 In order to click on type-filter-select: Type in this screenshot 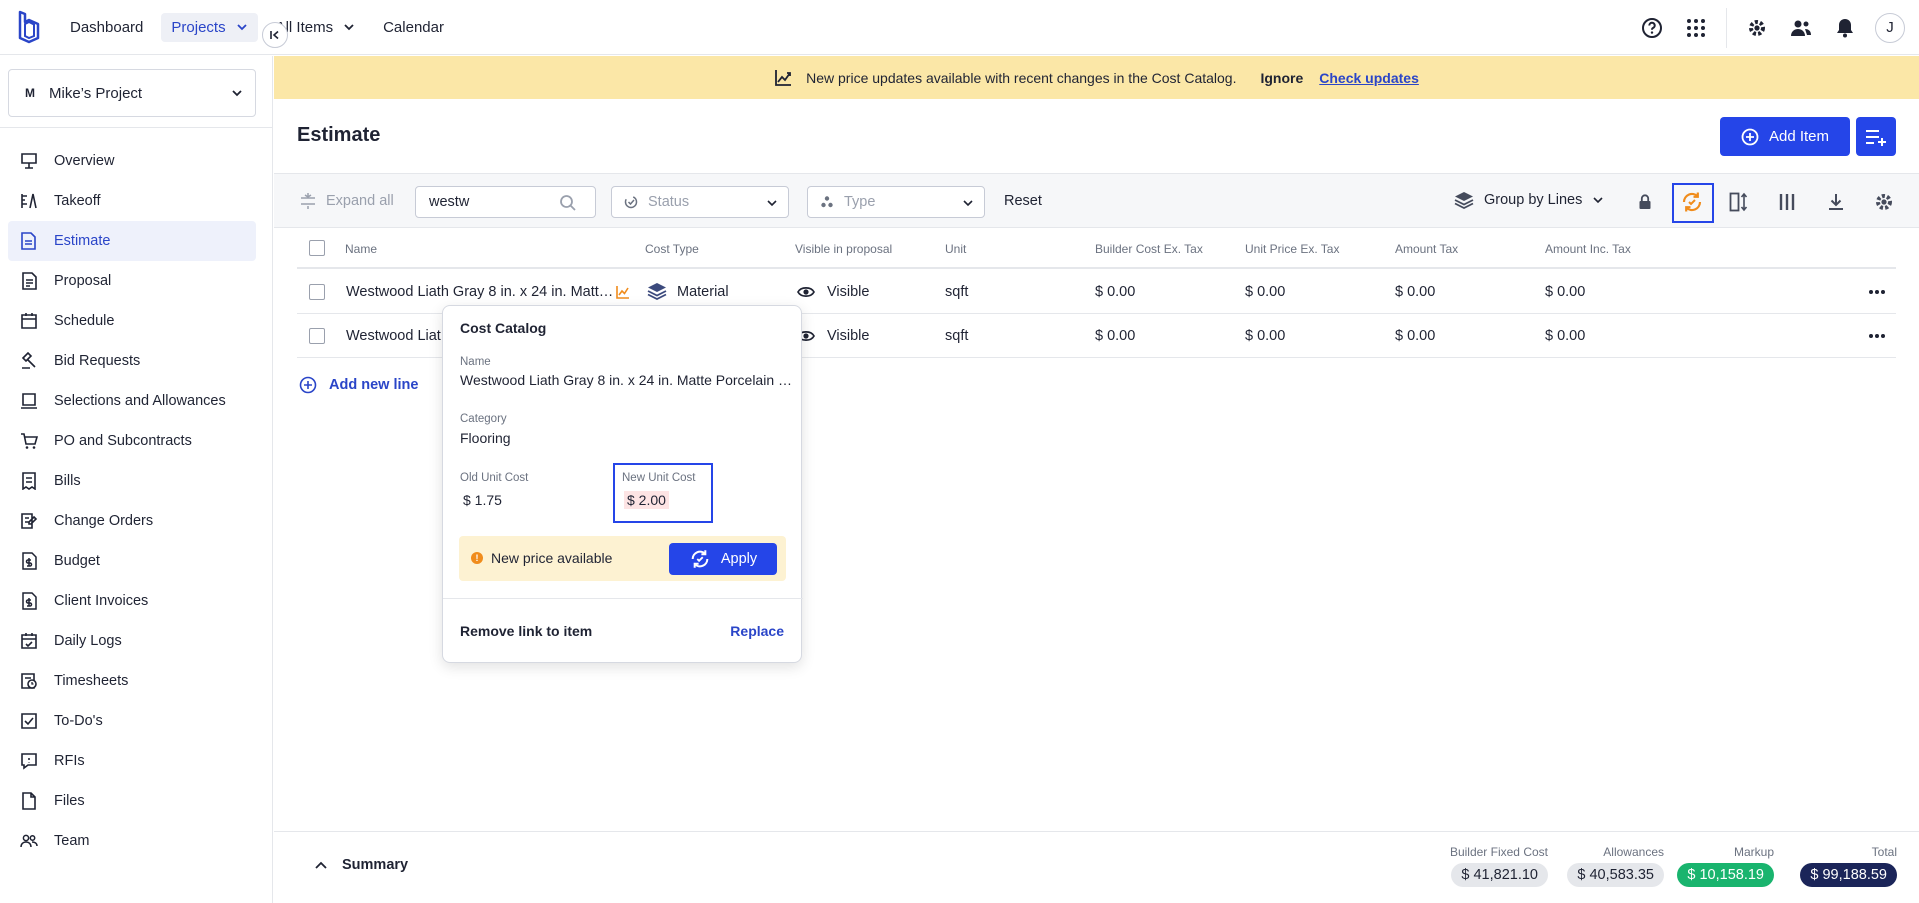, I will do `click(896, 202)`.